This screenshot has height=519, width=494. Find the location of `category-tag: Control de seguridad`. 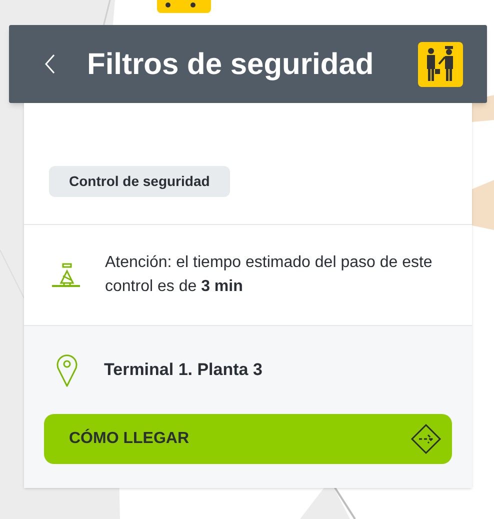

category-tag: Control de seguridad is located at coordinates (139, 181).